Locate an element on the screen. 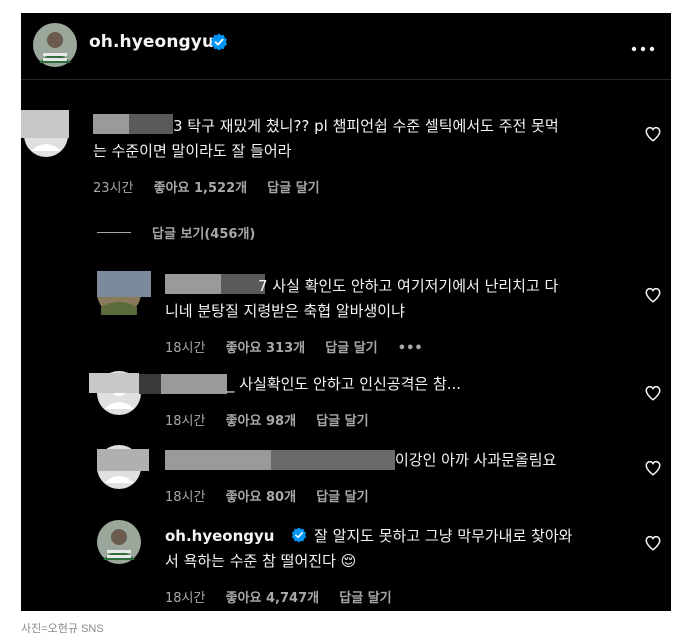 The width and height of the screenshot is (684, 636). reply-meta: 18시간 좋아요 80개 답글 달기 is located at coordinates (275, 495).